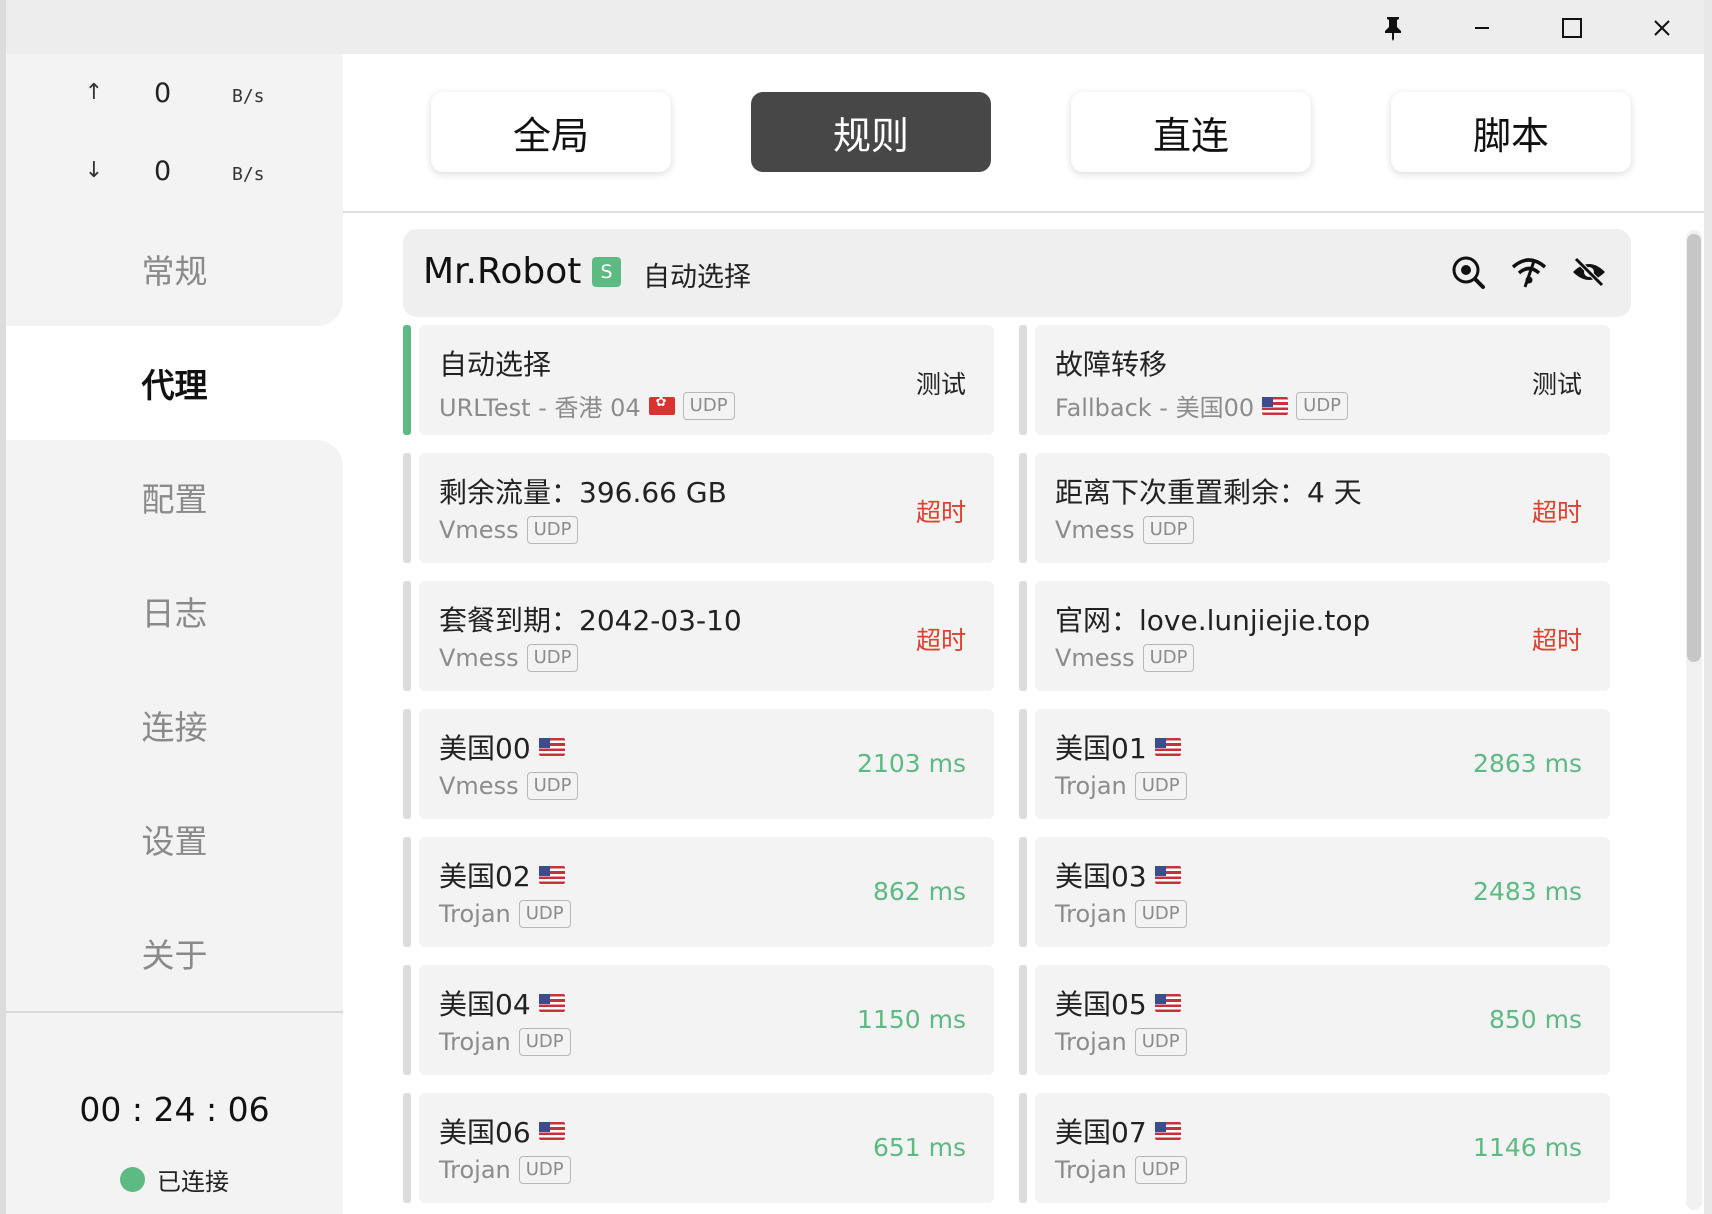 Image resolution: width=1712 pixels, height=1214 pixels. Describe the element at coordinates (706, 636) in the screenshot. I see `proxy-card: 套餐到期：2042-03-10 Vmess UDP 超时` at that location.